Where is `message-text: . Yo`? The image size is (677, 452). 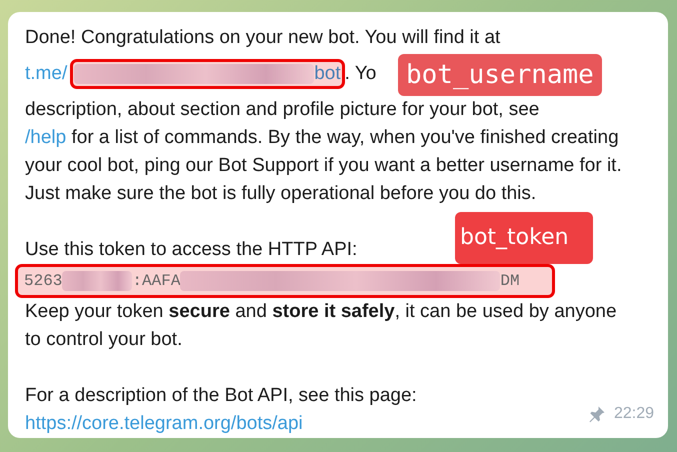 message-text: . Yo is located at coordinates (360, 74).